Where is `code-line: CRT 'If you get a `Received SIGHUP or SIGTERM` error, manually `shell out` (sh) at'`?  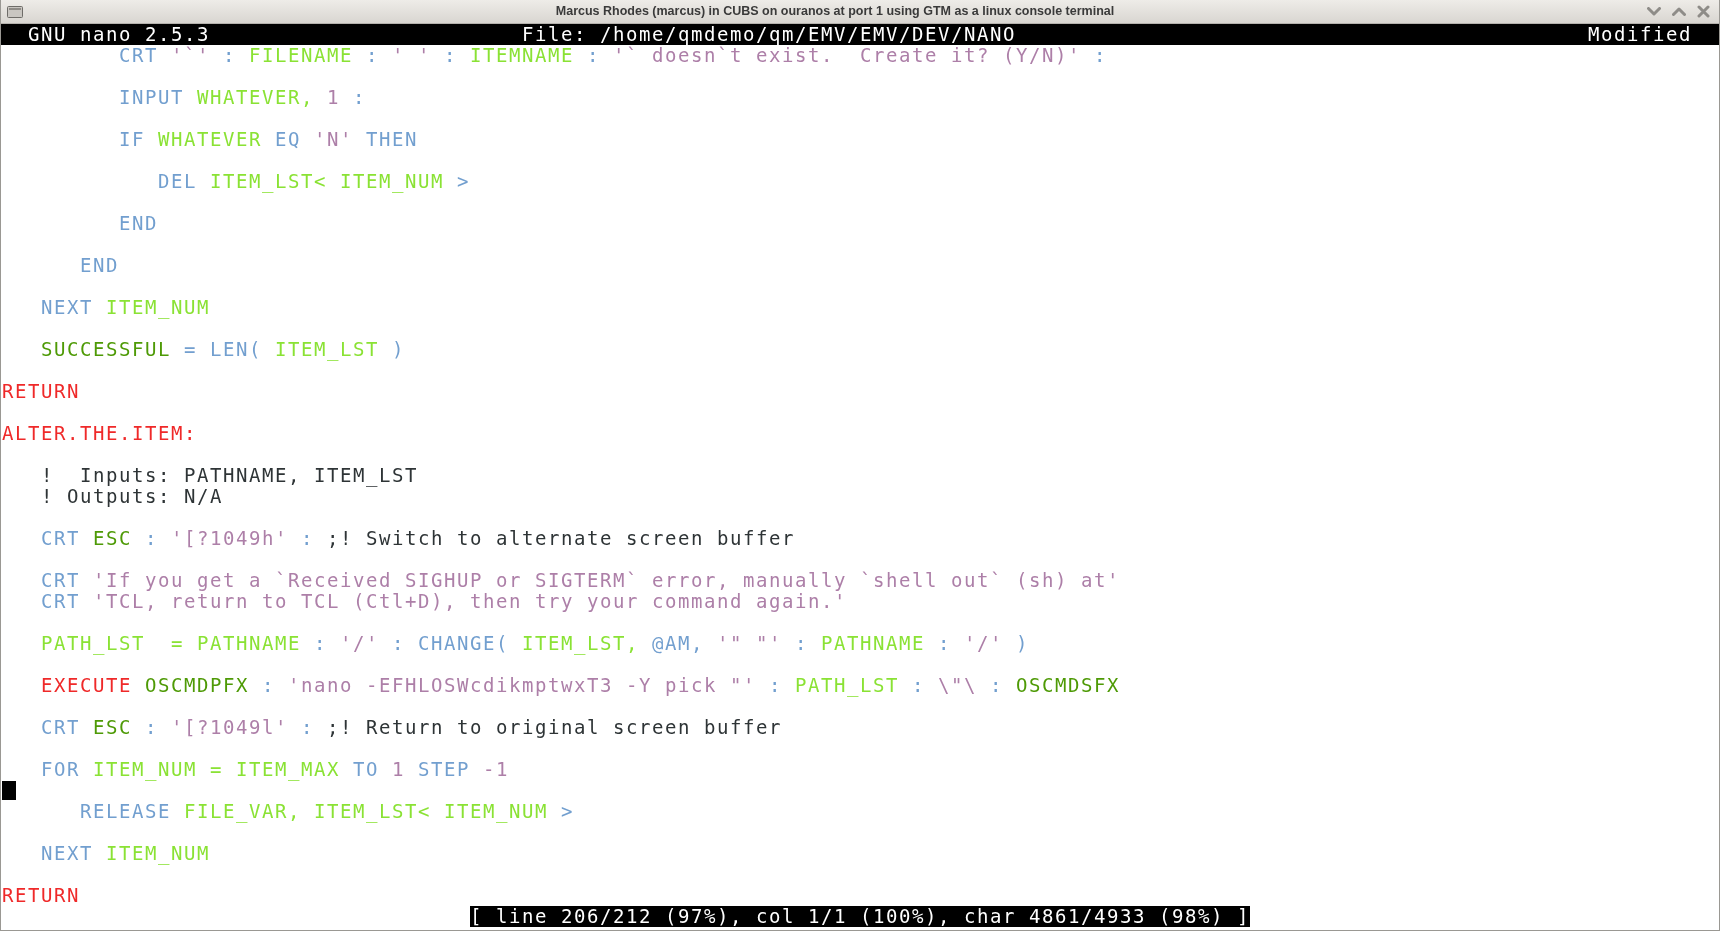
code-line: CRT 'If you get a `Received SIGHUP or SIGTERM` error, manually `shell out` (sh) at' is located at coordinates (580, 580).